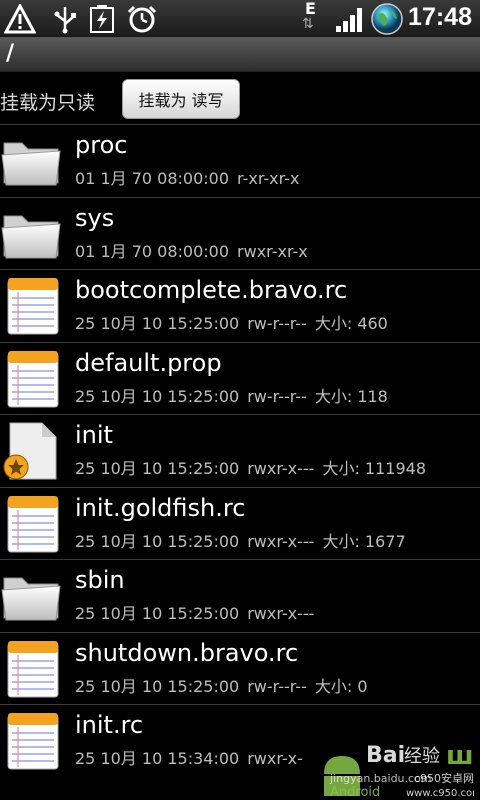 This screenshot has width=480, height=800. I want to click on file-meta: 25 10月 10 15:25:00 rwxr-x--- 大小: 111948, so click(254, 467).